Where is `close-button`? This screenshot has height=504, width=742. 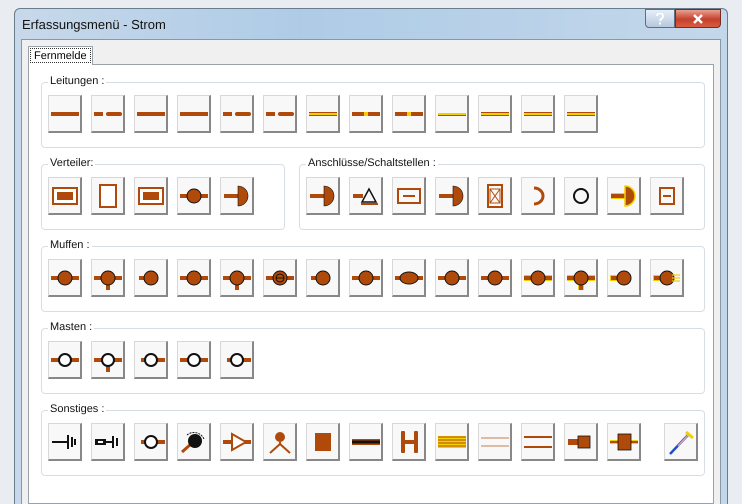
close-button is located at coordinates (698, 18).